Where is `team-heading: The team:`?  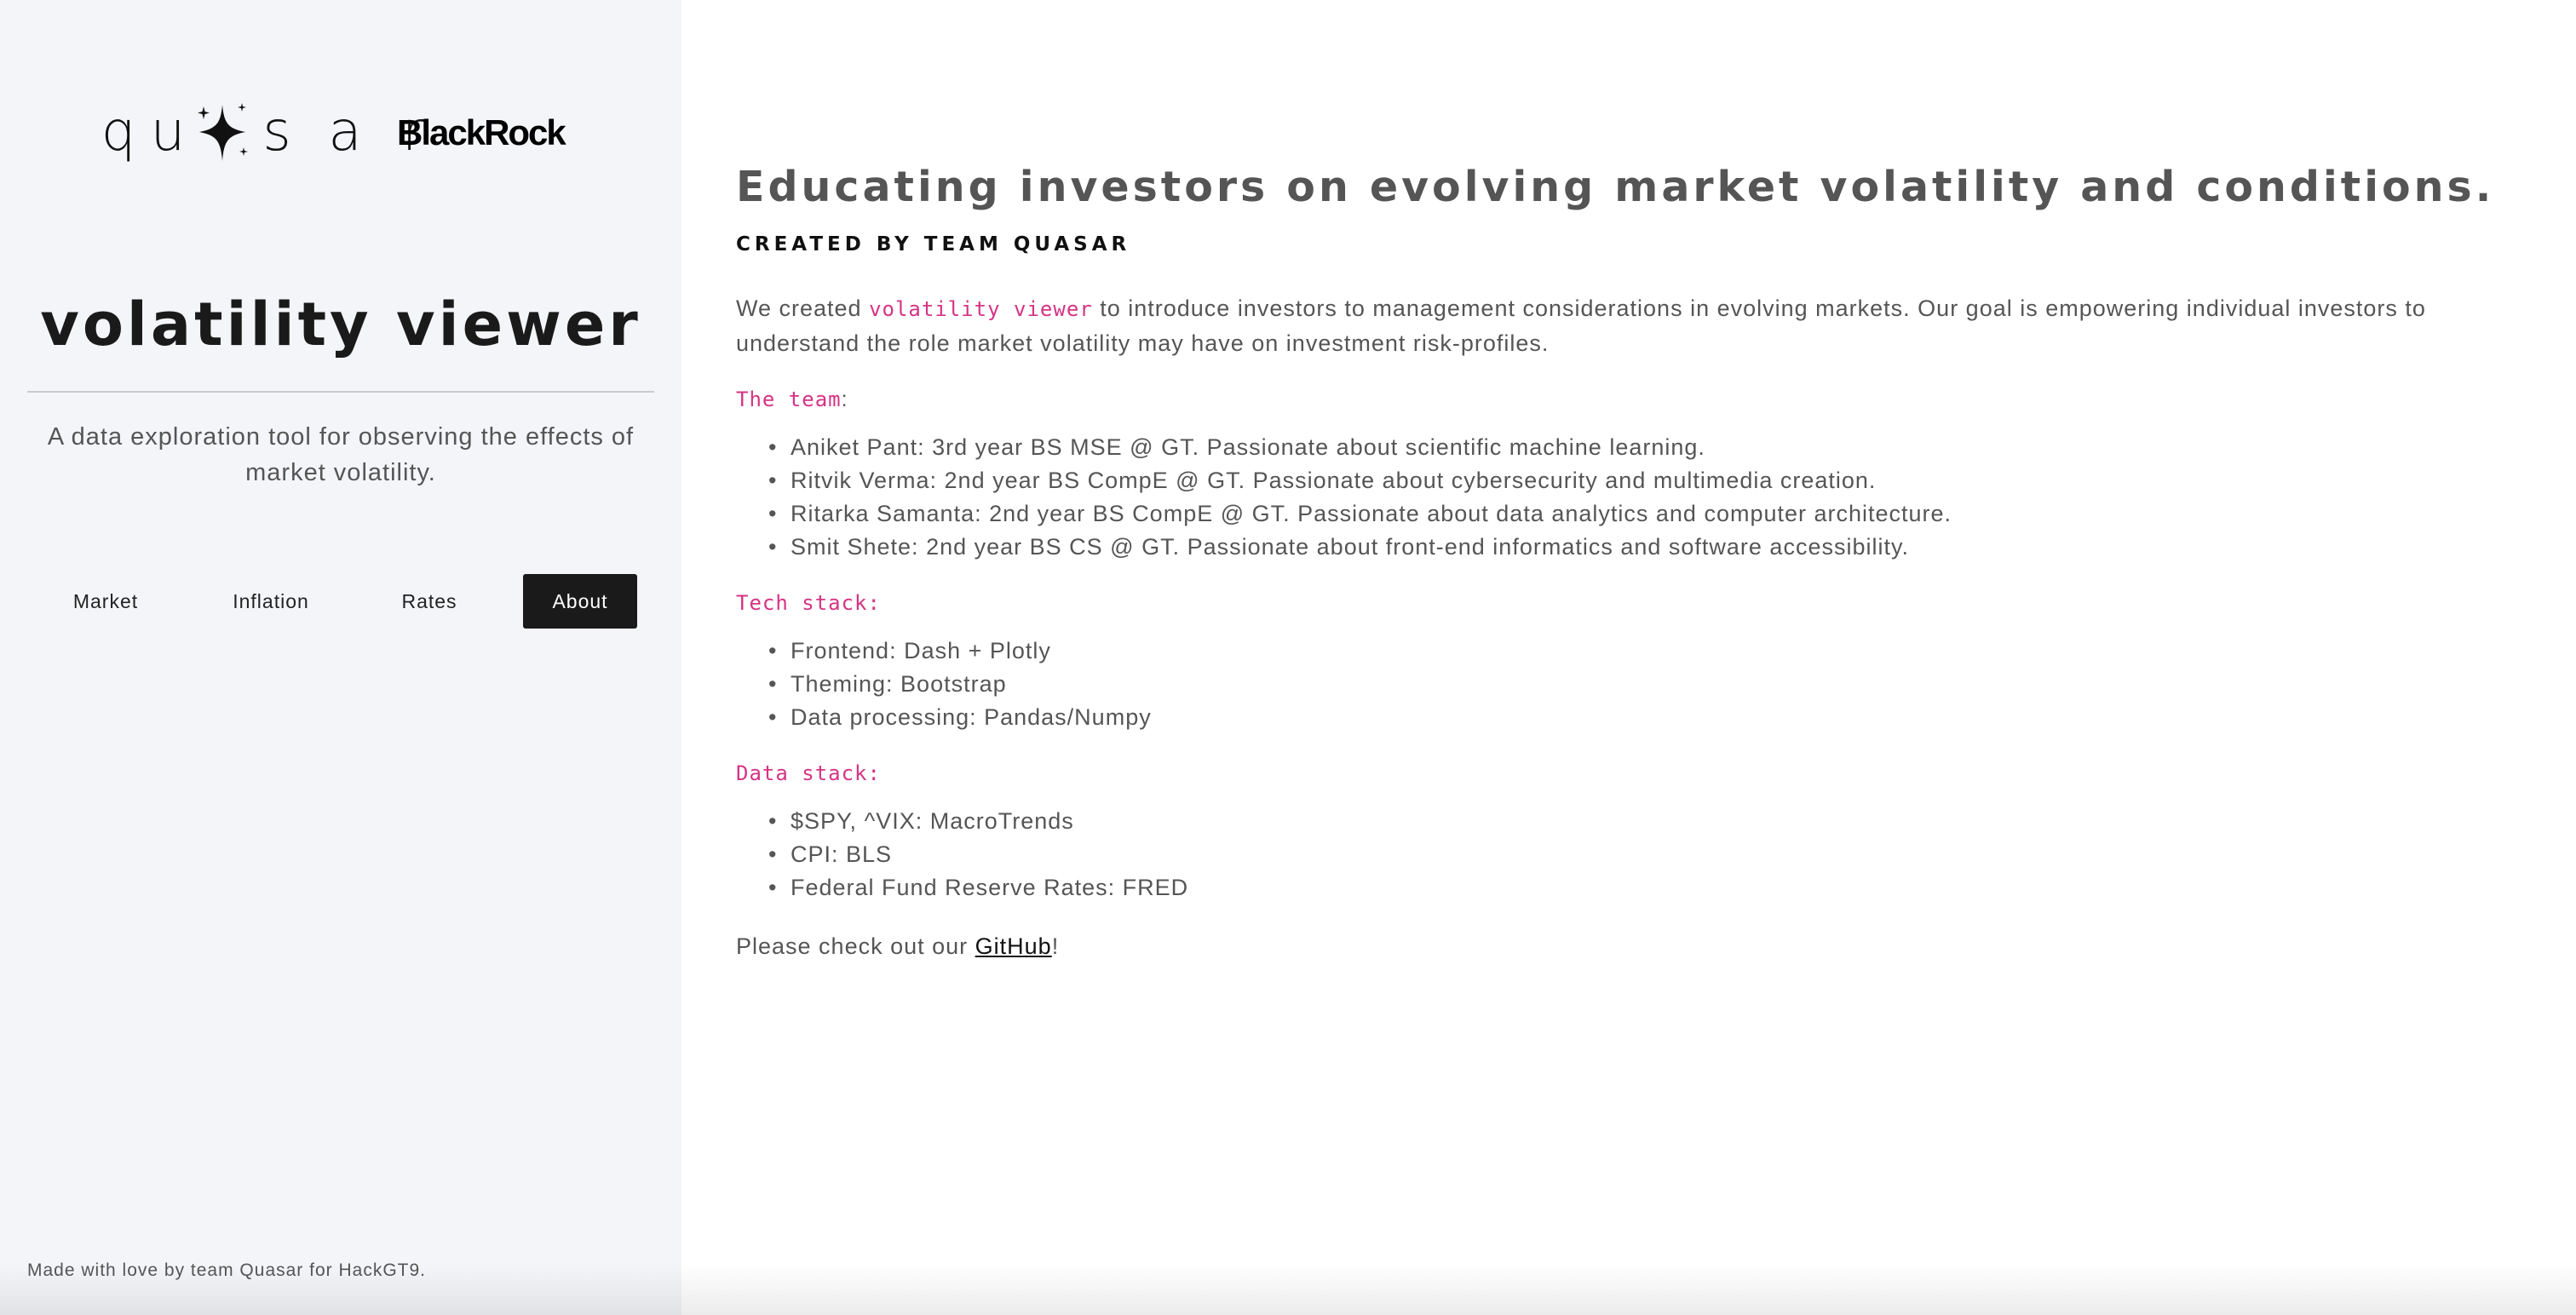 team-heading: The team: is located at coordinates (1634, 400).